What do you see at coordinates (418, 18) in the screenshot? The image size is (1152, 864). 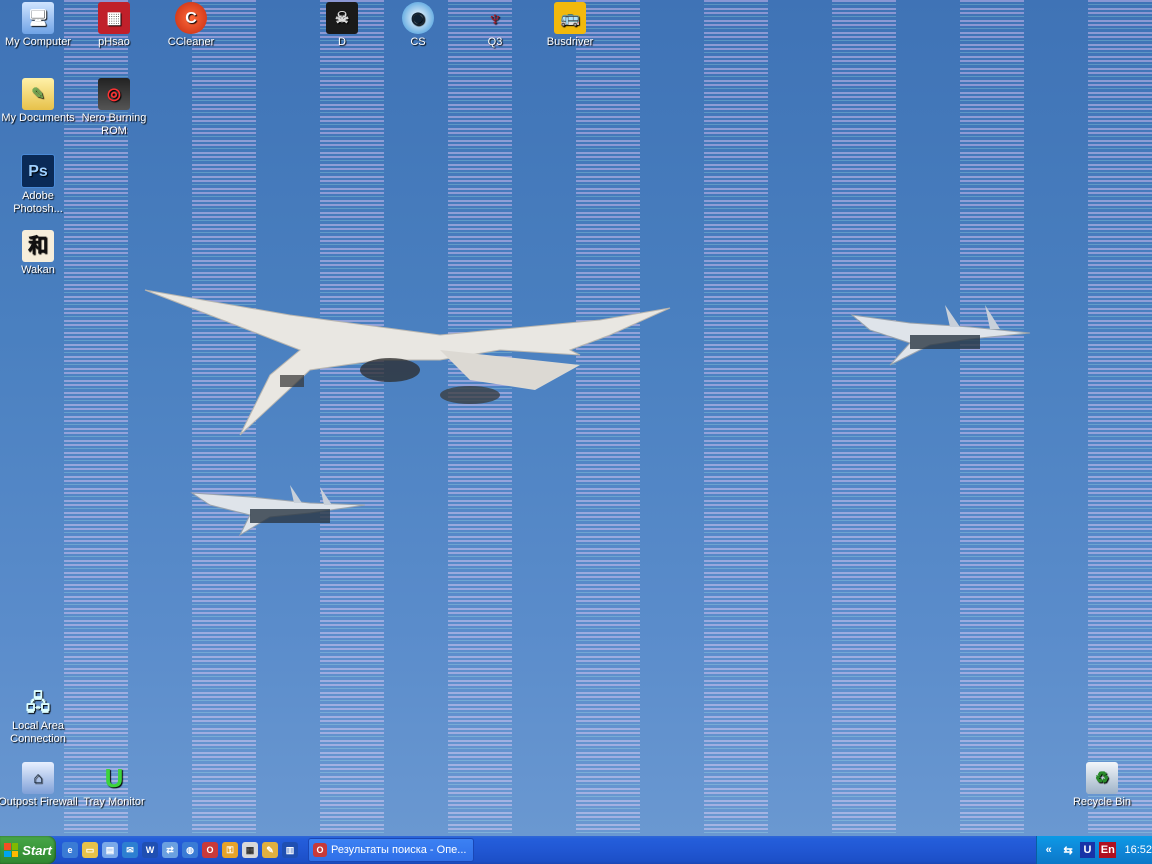 I see `cs-icon: ◉` at bounding box center [418, 18].